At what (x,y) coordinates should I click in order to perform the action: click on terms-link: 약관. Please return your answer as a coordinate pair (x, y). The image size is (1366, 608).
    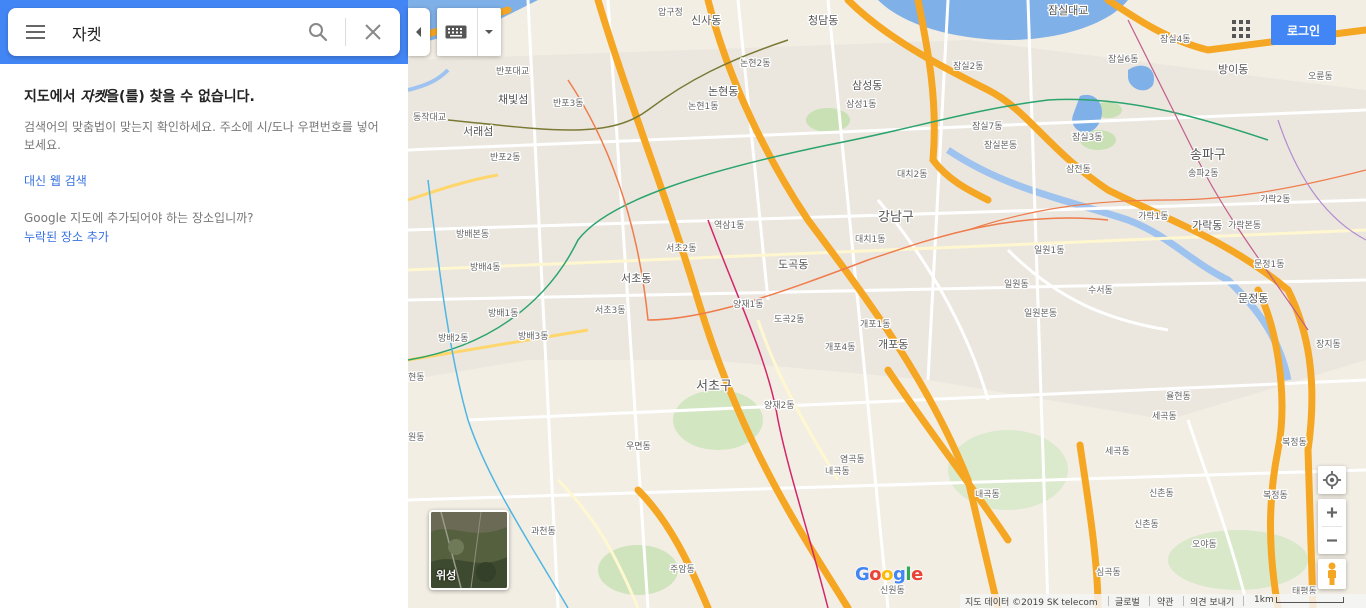
    Looking at the image, I should click on (1165, 601).